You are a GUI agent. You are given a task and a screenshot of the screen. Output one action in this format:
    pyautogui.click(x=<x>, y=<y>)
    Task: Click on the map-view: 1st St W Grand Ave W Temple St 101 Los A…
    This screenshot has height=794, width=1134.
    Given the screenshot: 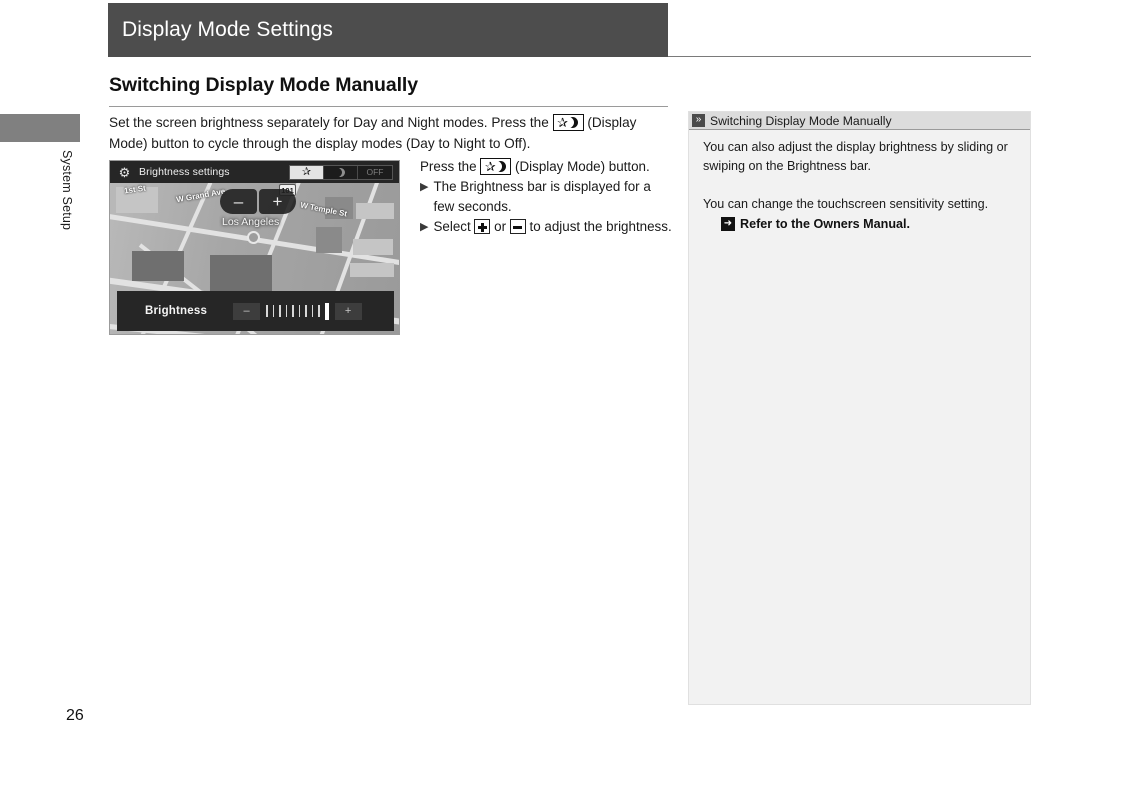 What is the action you would take?
    pyautogui.click(x=254, y=258)
    